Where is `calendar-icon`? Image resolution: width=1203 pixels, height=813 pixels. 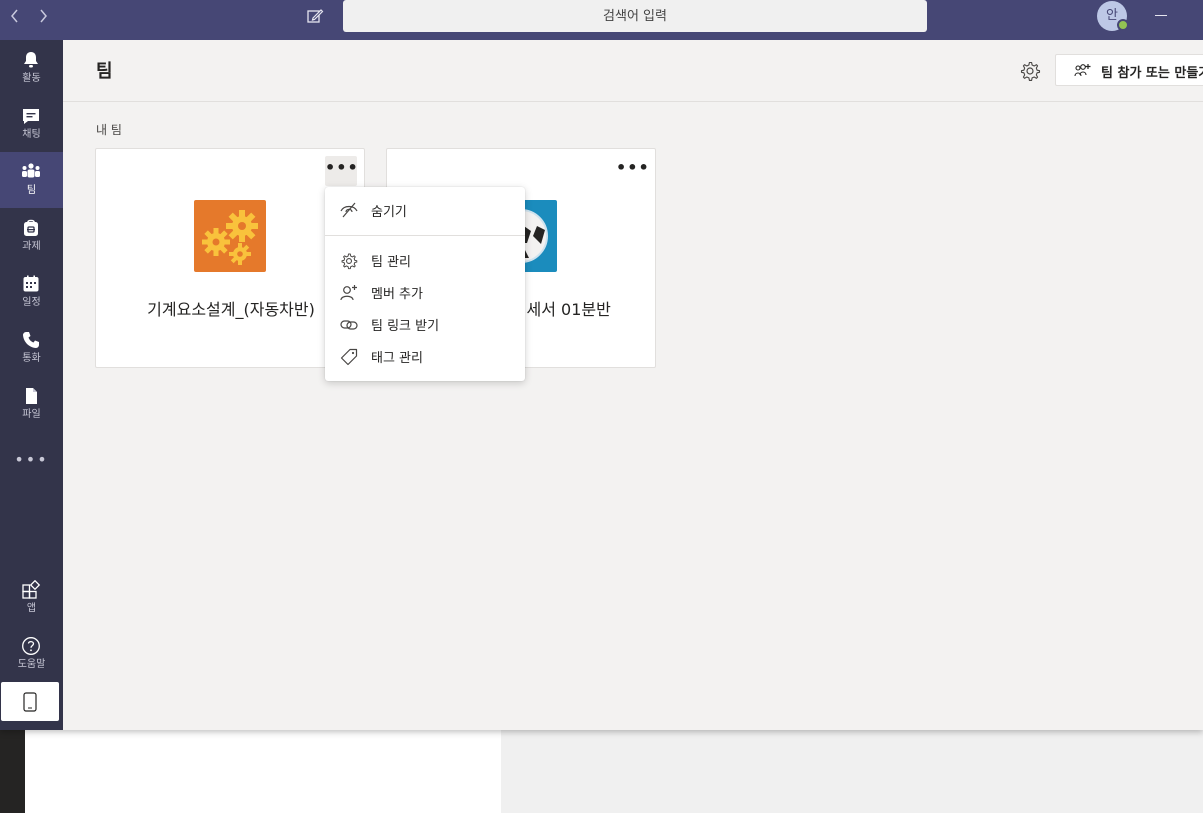
calendar-icon is located at coordinates (31, 283).